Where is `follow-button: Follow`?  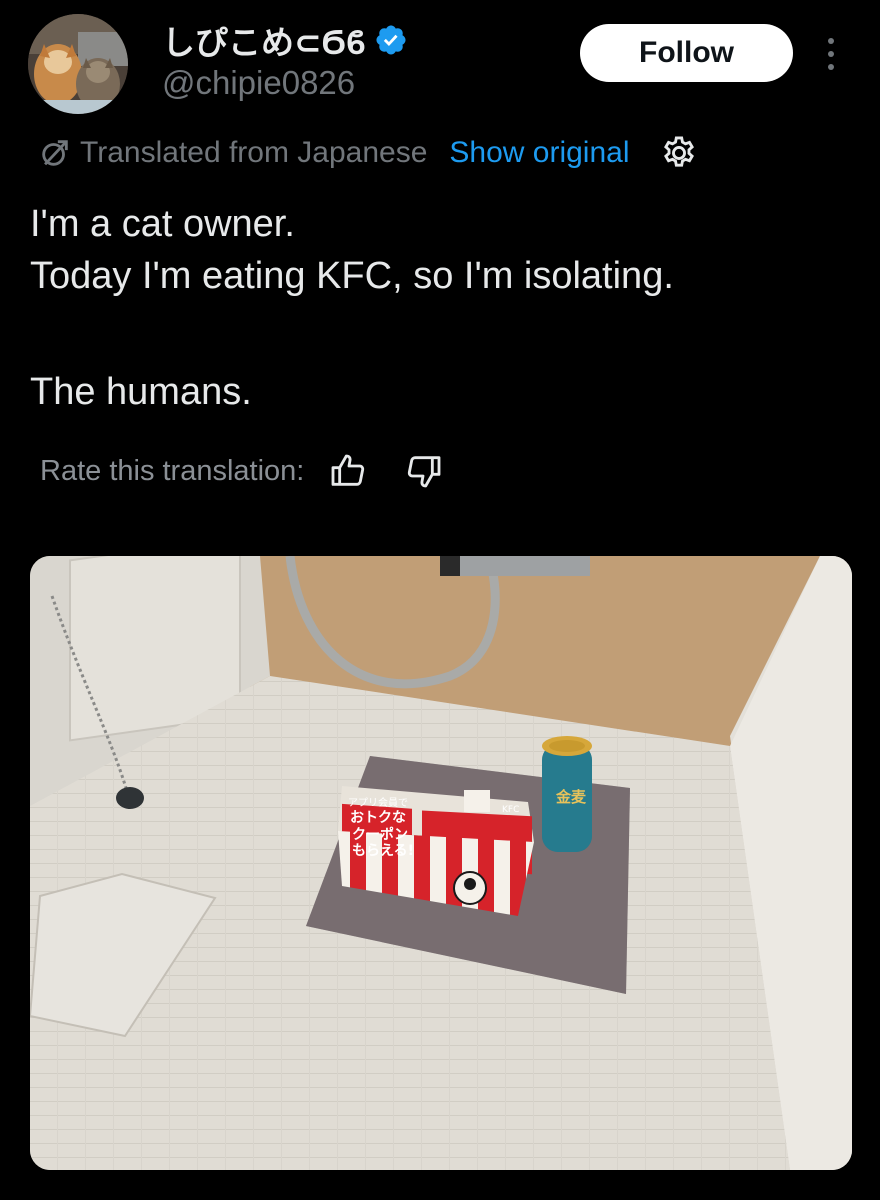 follow-button: Follow is located at coordinates (686, 53).